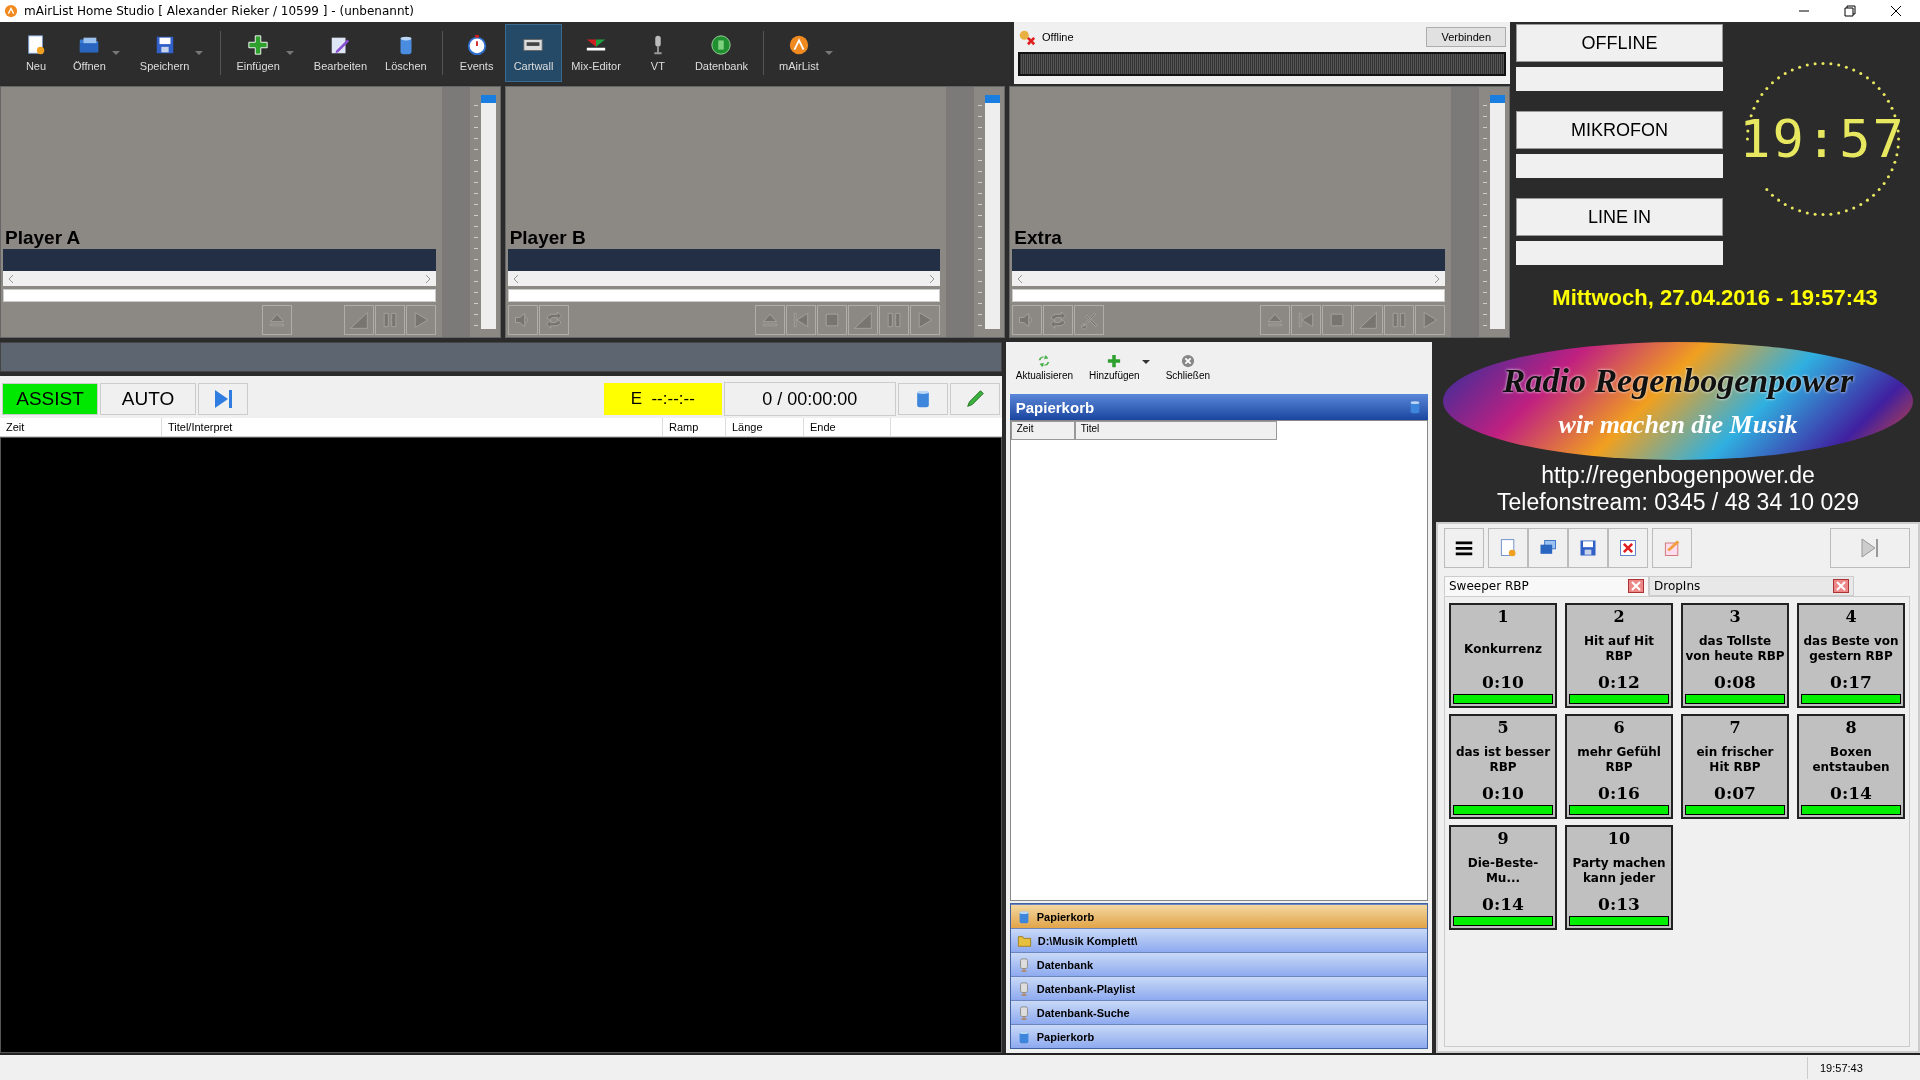 The width and height of the screenshot is (1920, 1080). What do you see at coordinates (847, 427) in the screenshot?
I see `column-header: Ende` at bounding box center [847, 427].